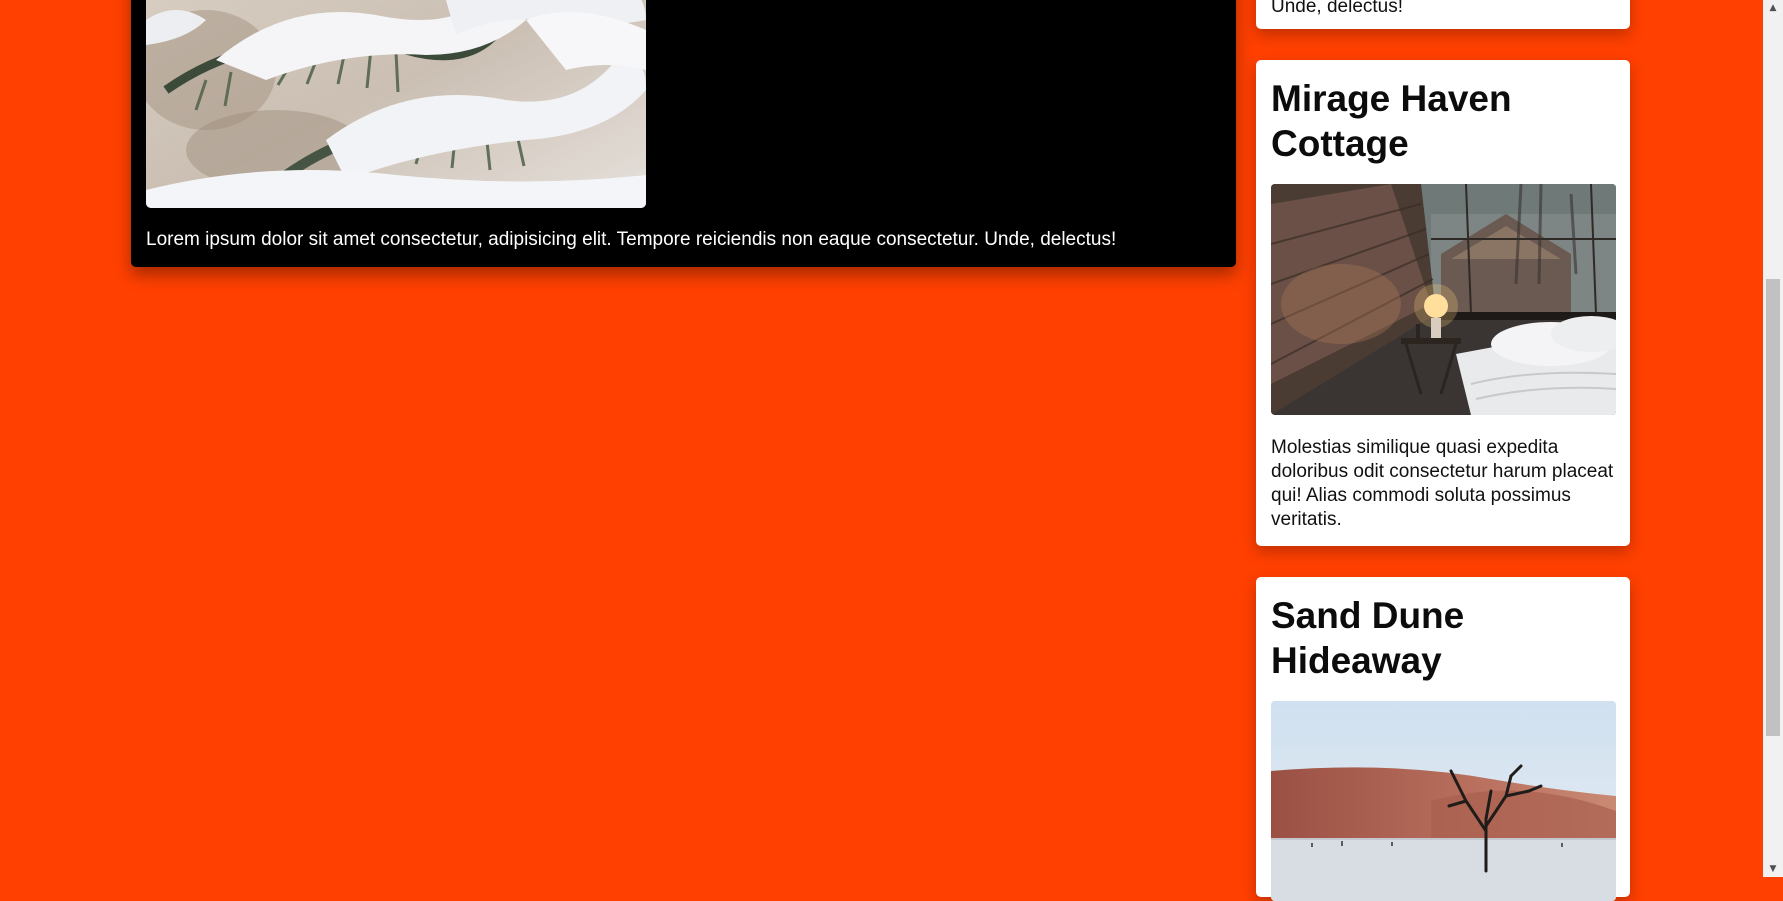 This screenshot has width=1783, height=901. I want to click on cabin-bedroom-image, so click(1443, 299).